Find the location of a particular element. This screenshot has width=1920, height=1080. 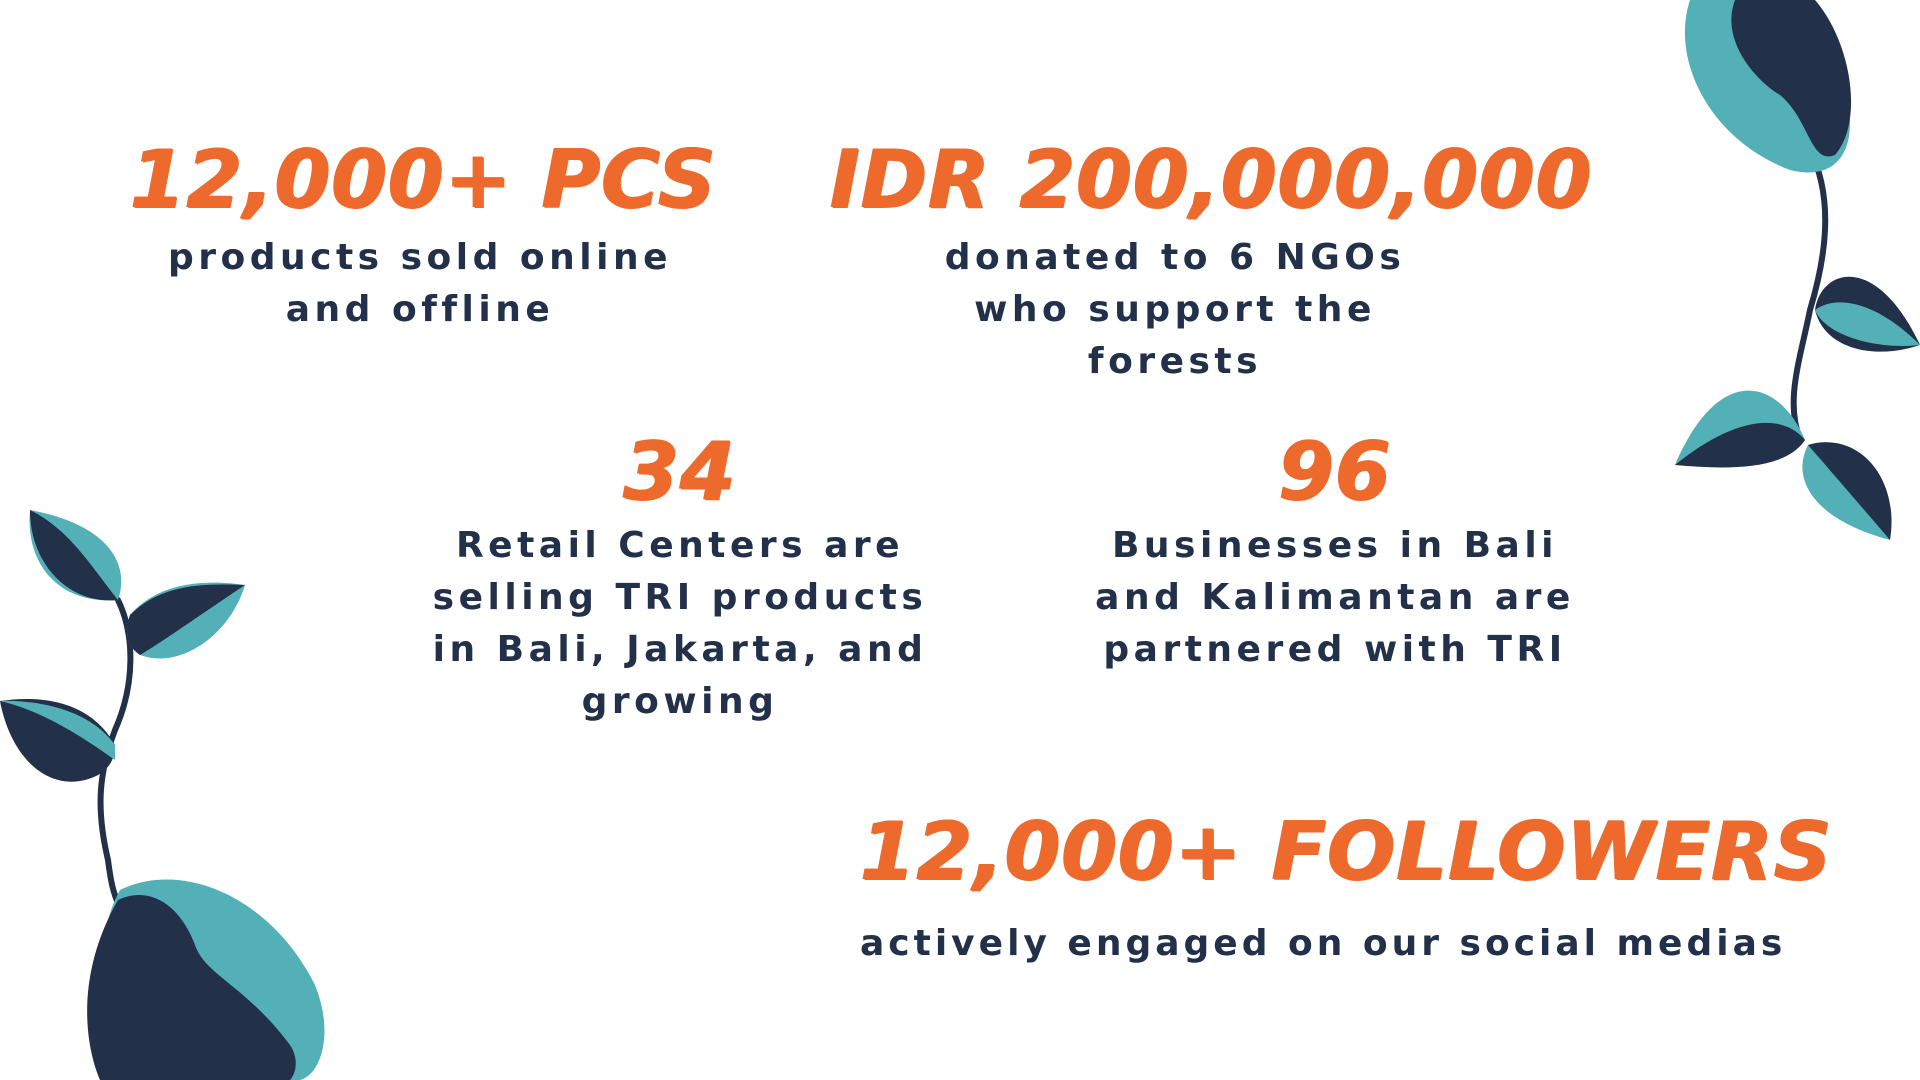

stat-number: 12,000+ PCS is located at coordinates (423, 179).